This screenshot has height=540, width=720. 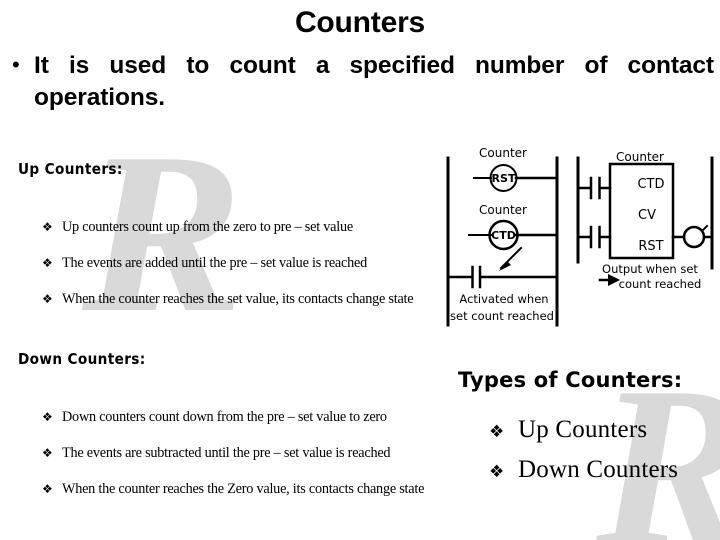 What do you see at coordinates (505, 266) in the screenshot?
I see `ctd-arrow-head-icon` at bounding box center [505, 266].